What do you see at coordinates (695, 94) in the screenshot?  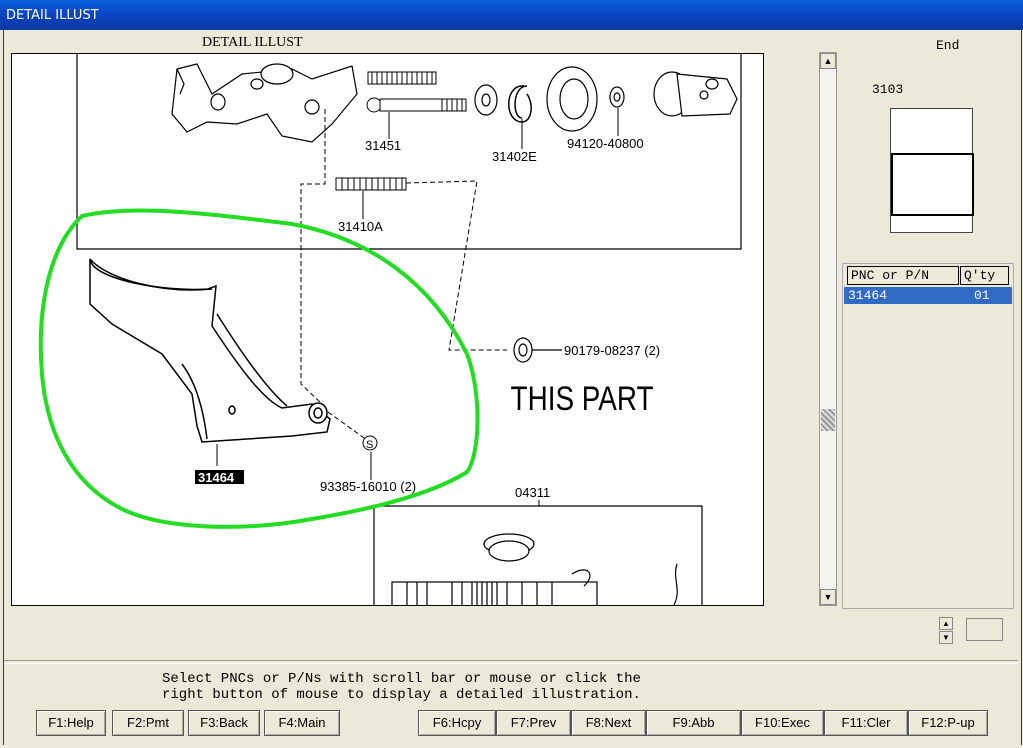 I see `clevis-drawing` at bounding box center [695, 94].